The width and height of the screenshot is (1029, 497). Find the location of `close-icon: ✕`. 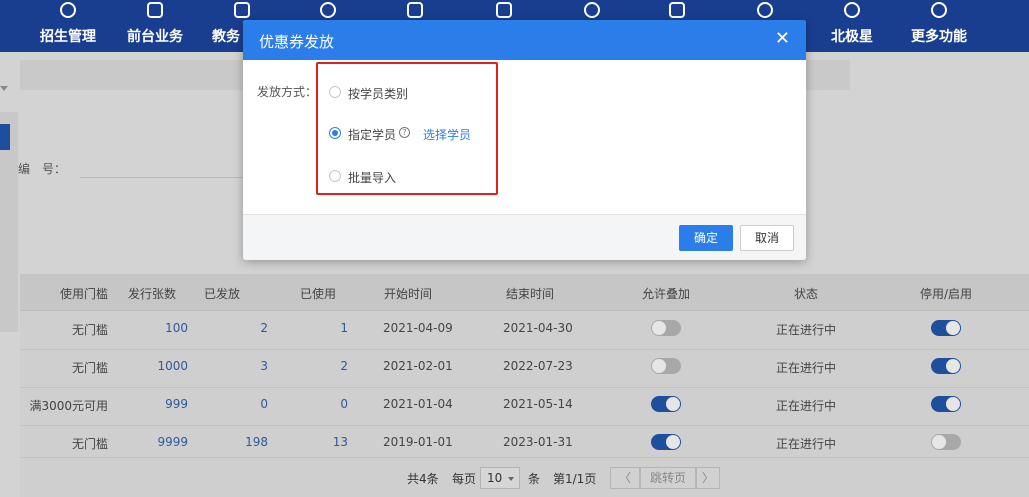

close-icon: ✕ is located at coordinates (782, 38).